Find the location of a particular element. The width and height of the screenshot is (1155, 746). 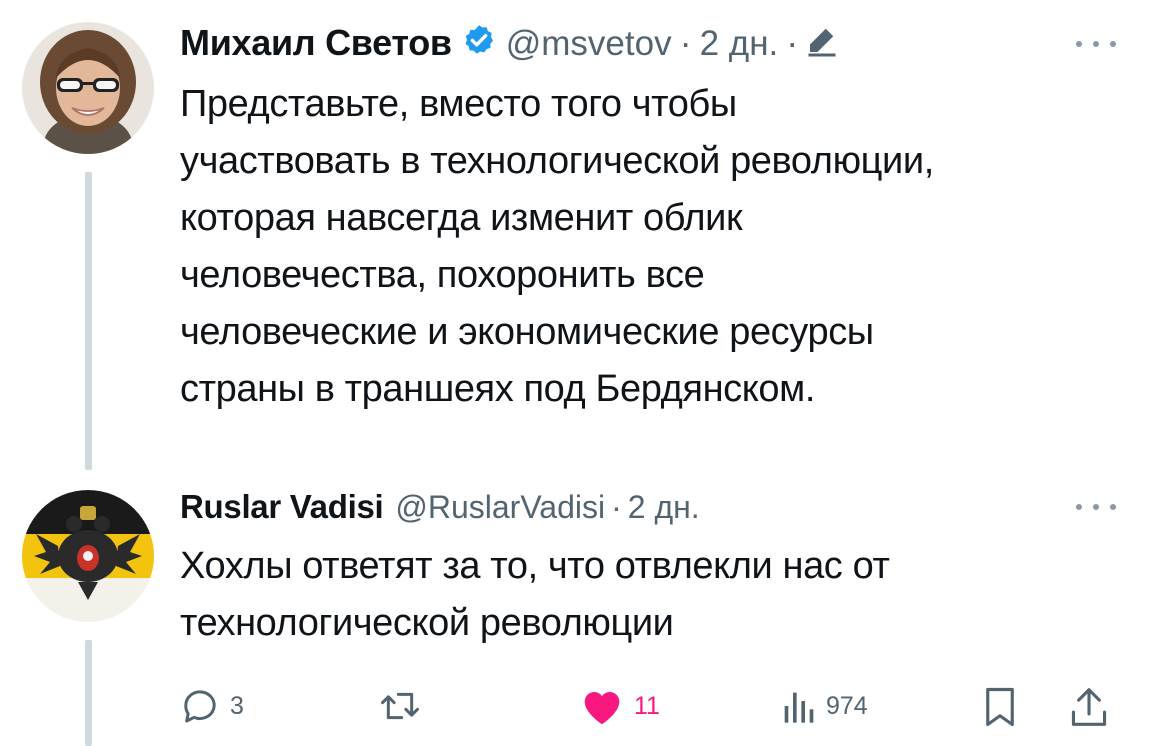

imperial-flag-icon is located at coordinates (88, 556).